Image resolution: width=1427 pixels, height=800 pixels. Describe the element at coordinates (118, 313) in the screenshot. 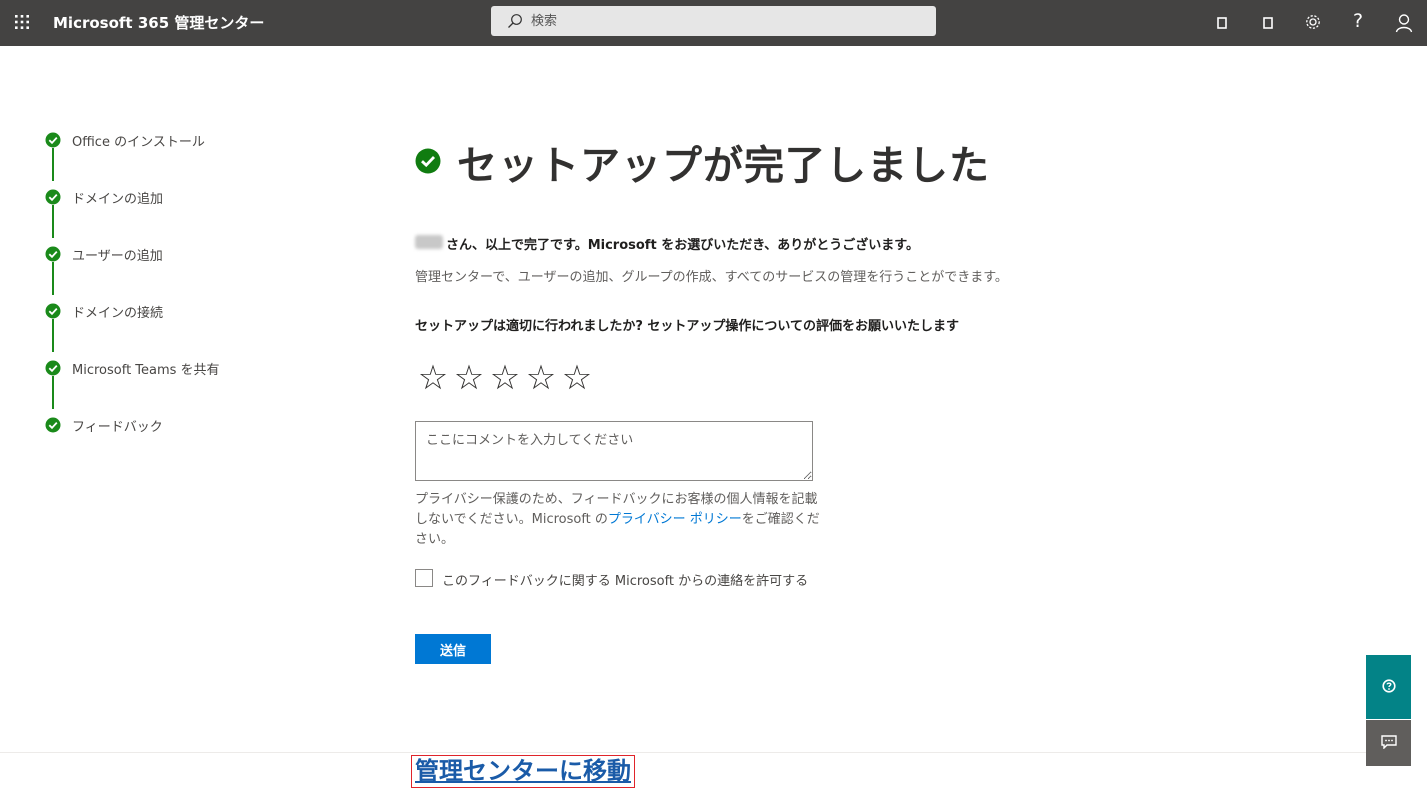

I see `step-label: ドメインの接続` at that location.